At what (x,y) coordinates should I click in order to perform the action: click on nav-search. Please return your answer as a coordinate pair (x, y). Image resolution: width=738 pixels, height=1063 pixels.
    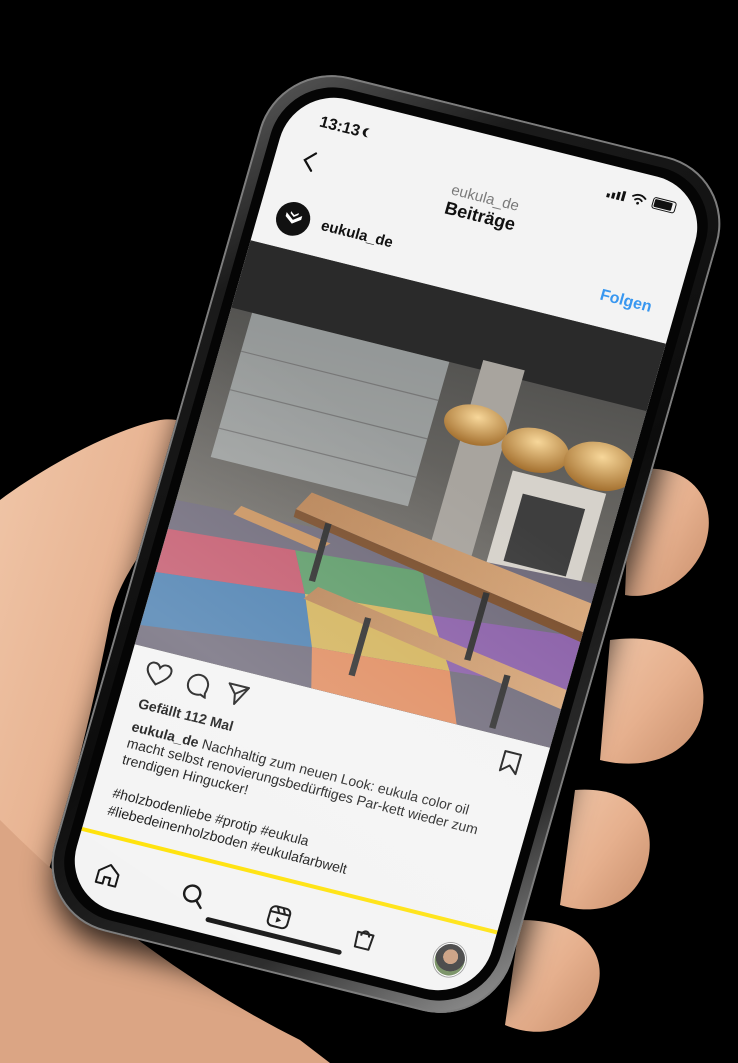
    Looking at the image, I should click on (194, 896).